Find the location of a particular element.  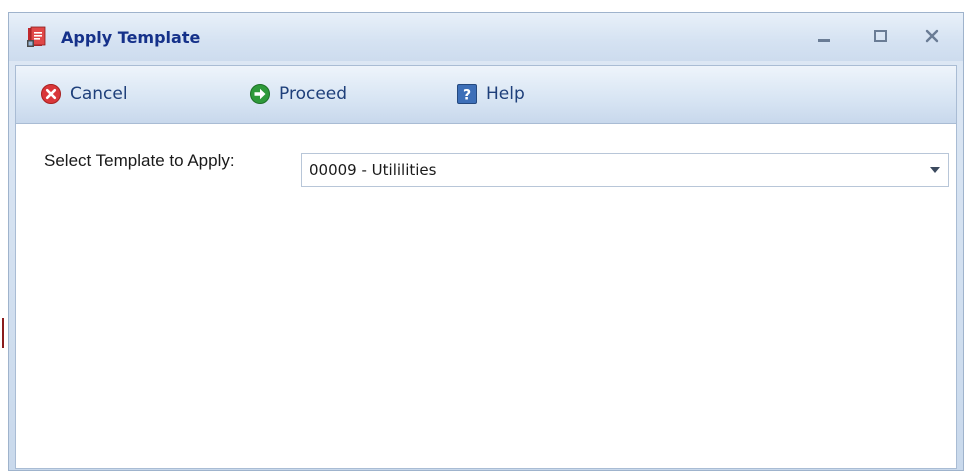

cancel-label: Cancel is located at coordinates (99, 94).